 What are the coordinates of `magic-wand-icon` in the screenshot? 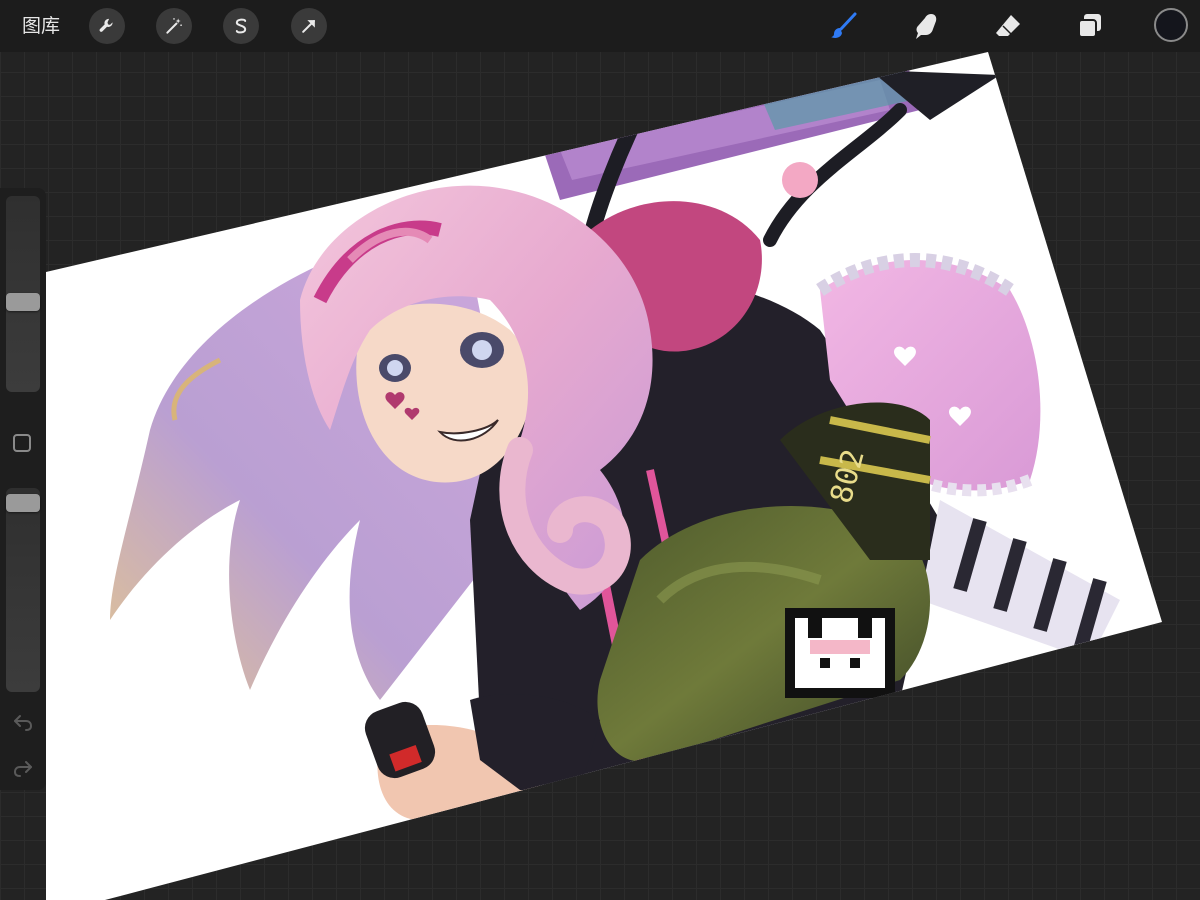 It's located at (174, 26).